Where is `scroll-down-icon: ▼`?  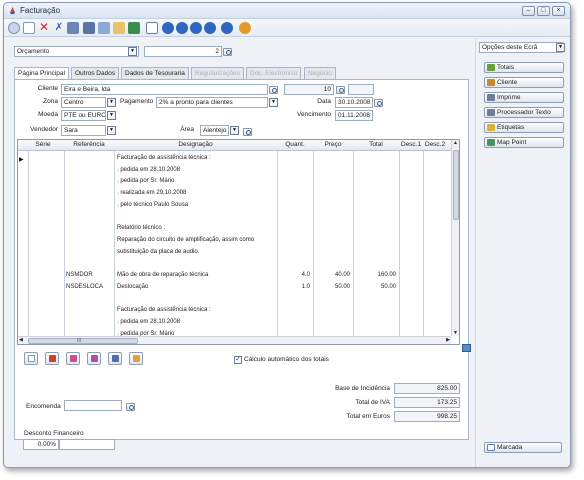
scroll-down-icon: ▼ is located at coordinates (455, 333).